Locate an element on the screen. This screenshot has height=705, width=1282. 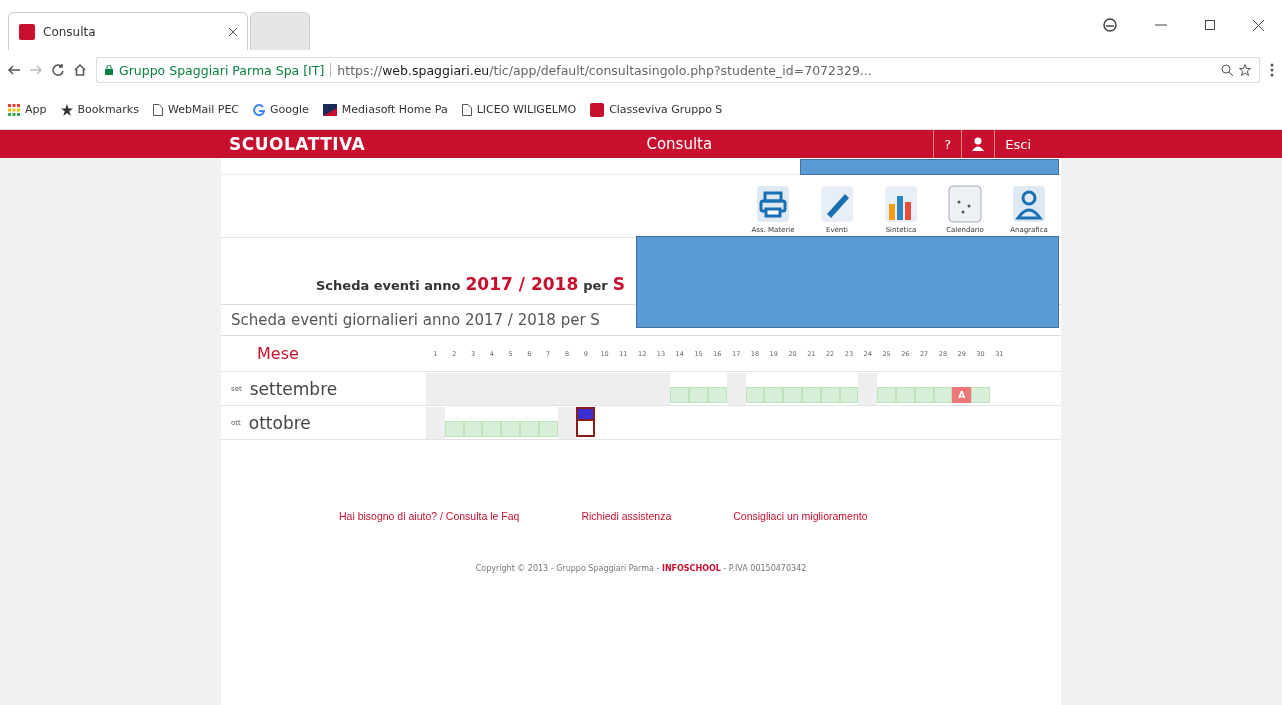
school-year: 2017 / 2018 is located at coordinates (522, 284).